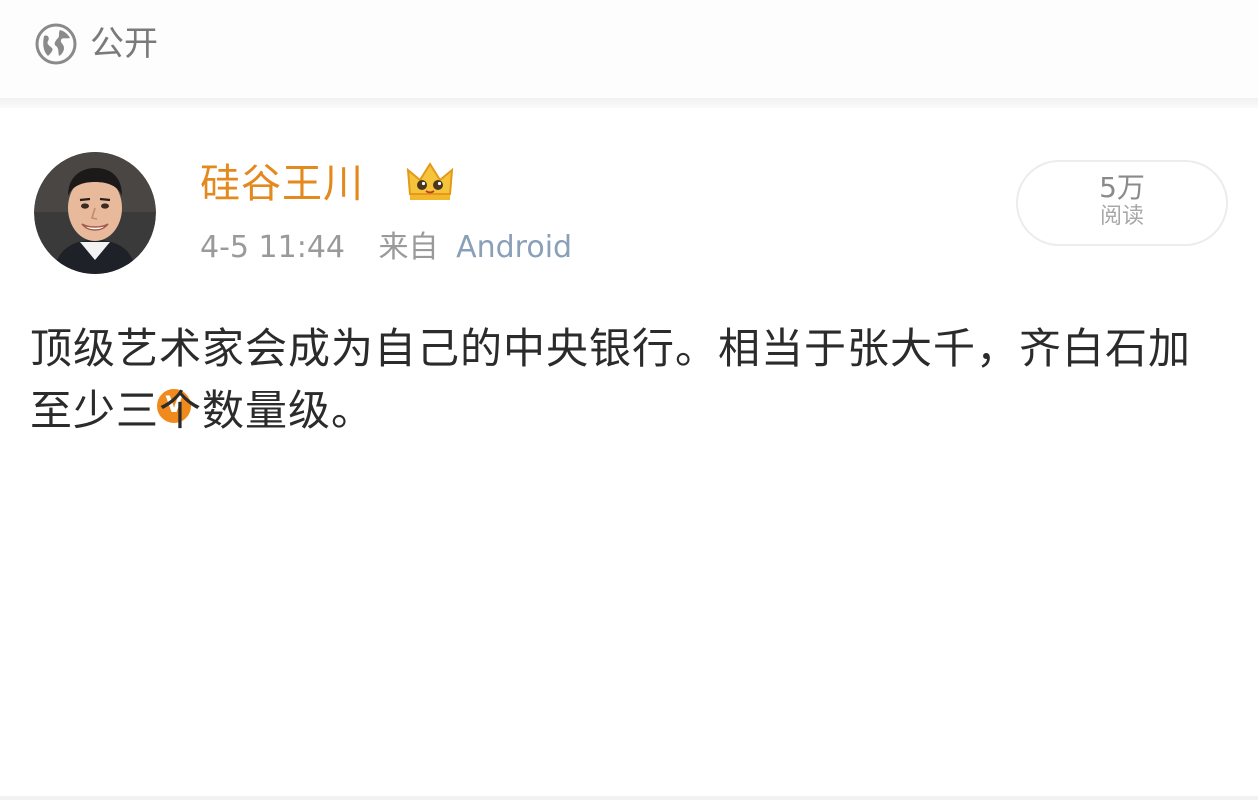  What do you see at coordinates (611, 379) in the screenshot?
I see `post-body-text: 顶级艺术家会成为自己的中央银行。相当于张大千，齐白石加至少三个数量级。` at bounding box center [611, 379].